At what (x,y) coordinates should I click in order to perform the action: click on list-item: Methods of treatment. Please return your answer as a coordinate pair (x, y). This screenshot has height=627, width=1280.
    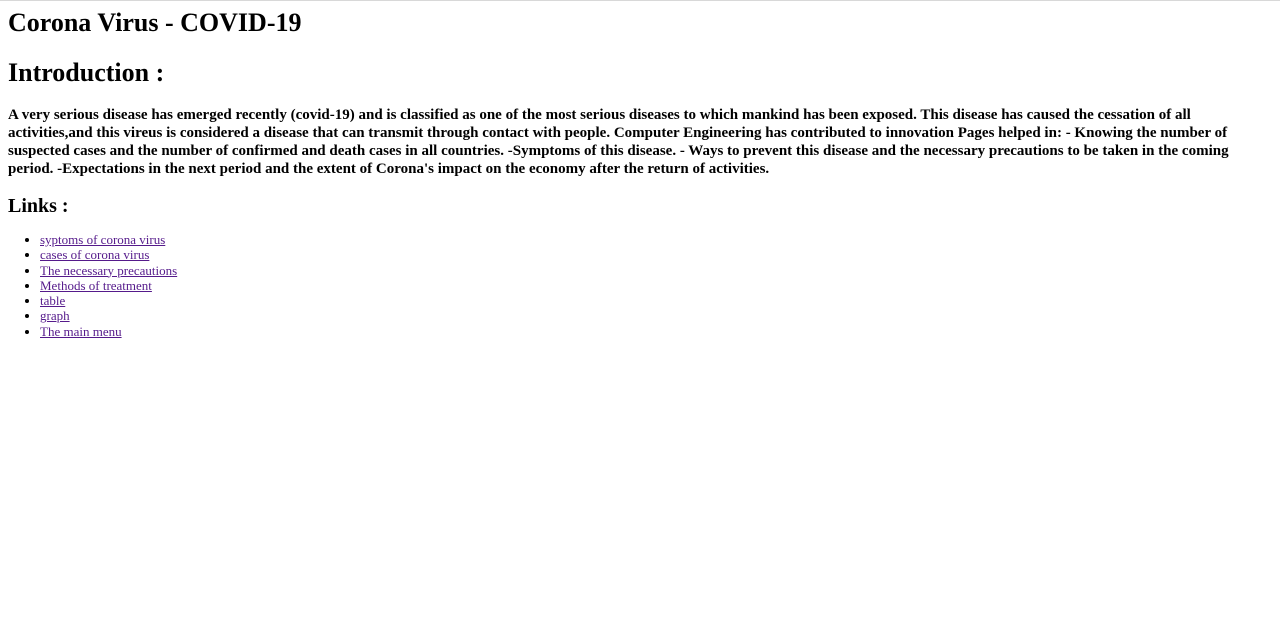
    Looking at the image, I should click on (656, 285).